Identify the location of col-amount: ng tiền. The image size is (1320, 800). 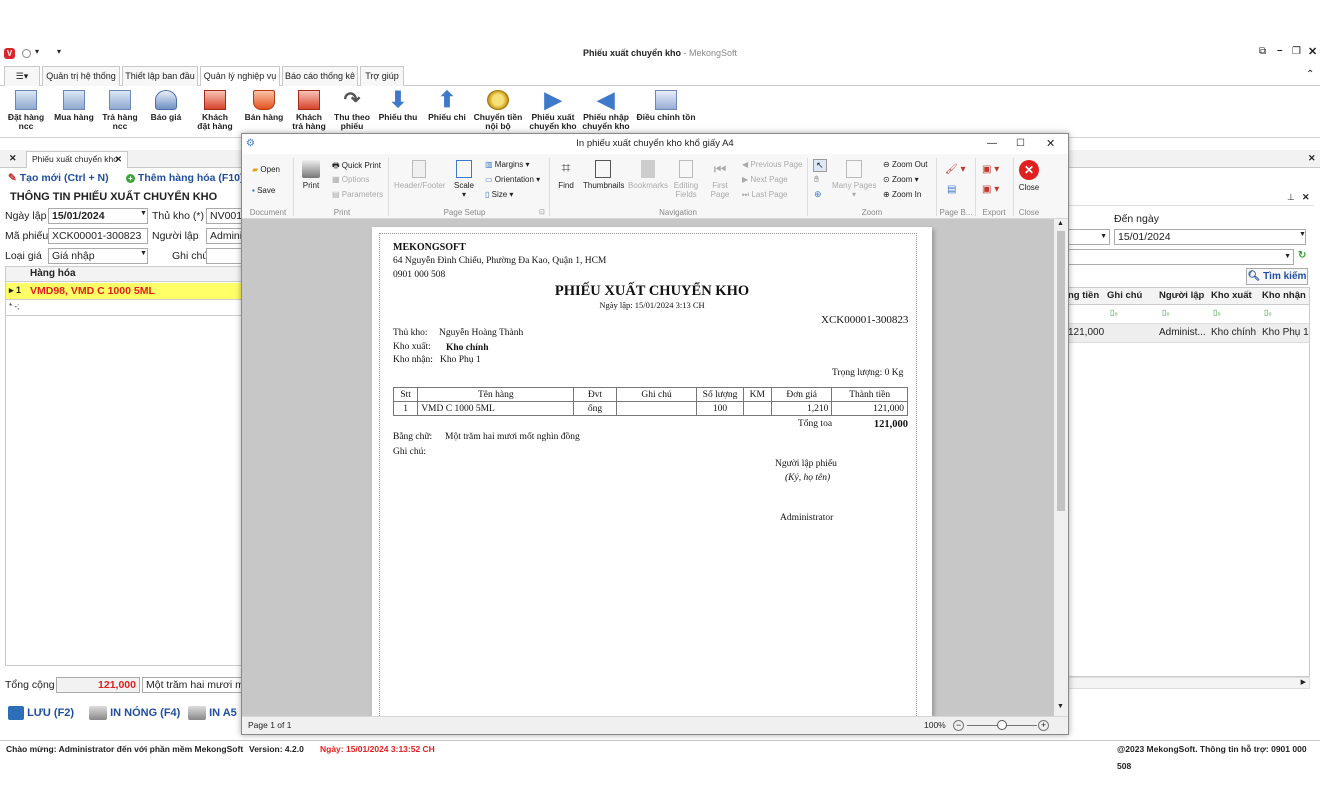
(1087, 297).